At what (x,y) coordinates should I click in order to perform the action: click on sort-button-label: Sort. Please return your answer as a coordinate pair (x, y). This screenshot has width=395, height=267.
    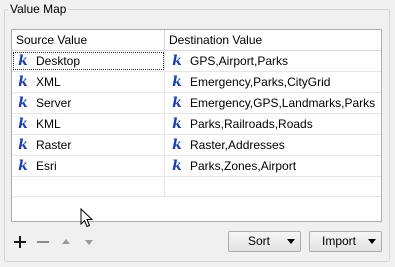
    Looking at the image, I should click on (259, 241).